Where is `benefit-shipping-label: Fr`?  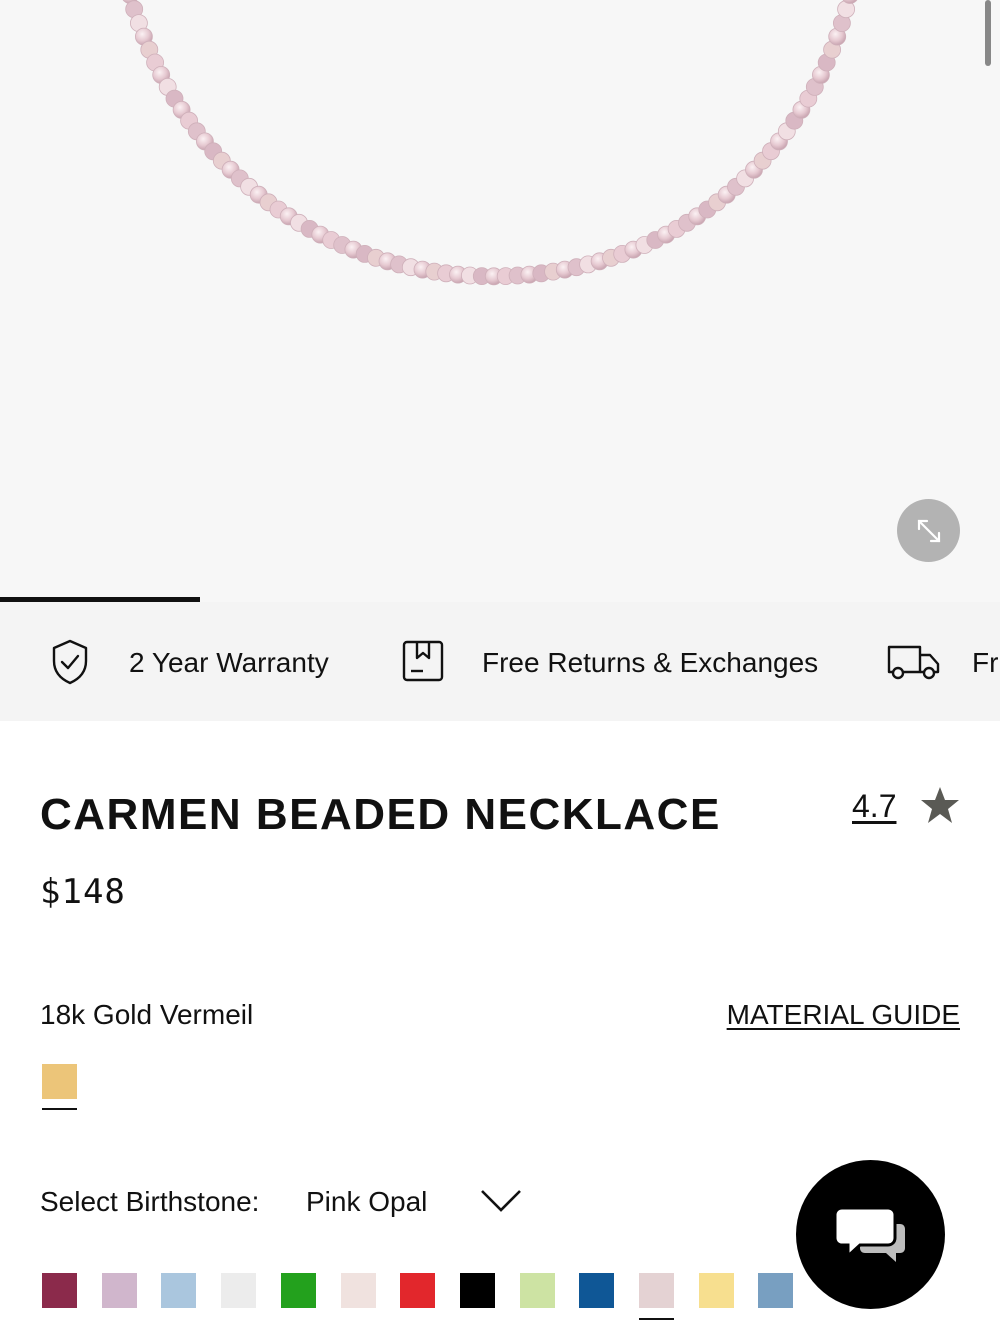 benefit-shipping-label: Fr is located at coordinates (985, 662).